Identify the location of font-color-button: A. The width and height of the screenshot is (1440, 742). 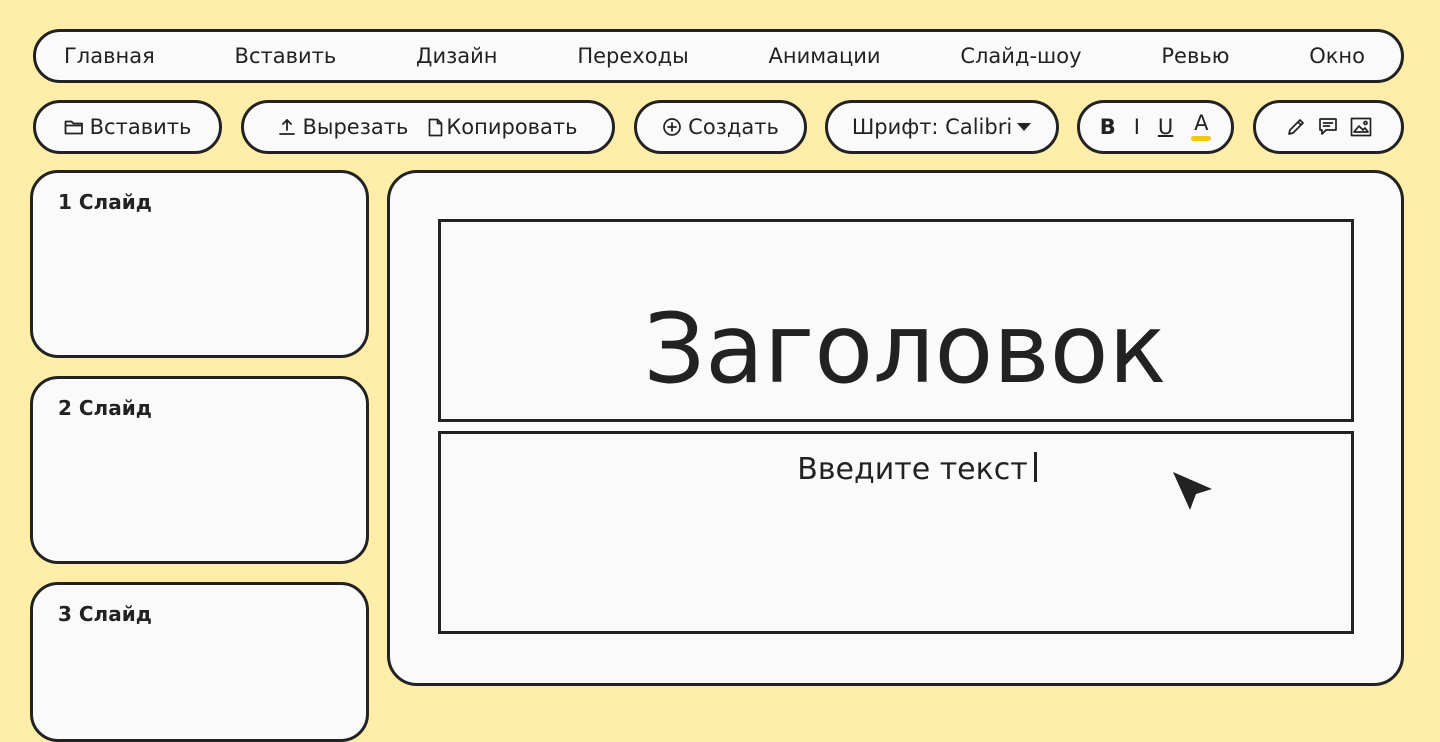
(1201, 126).